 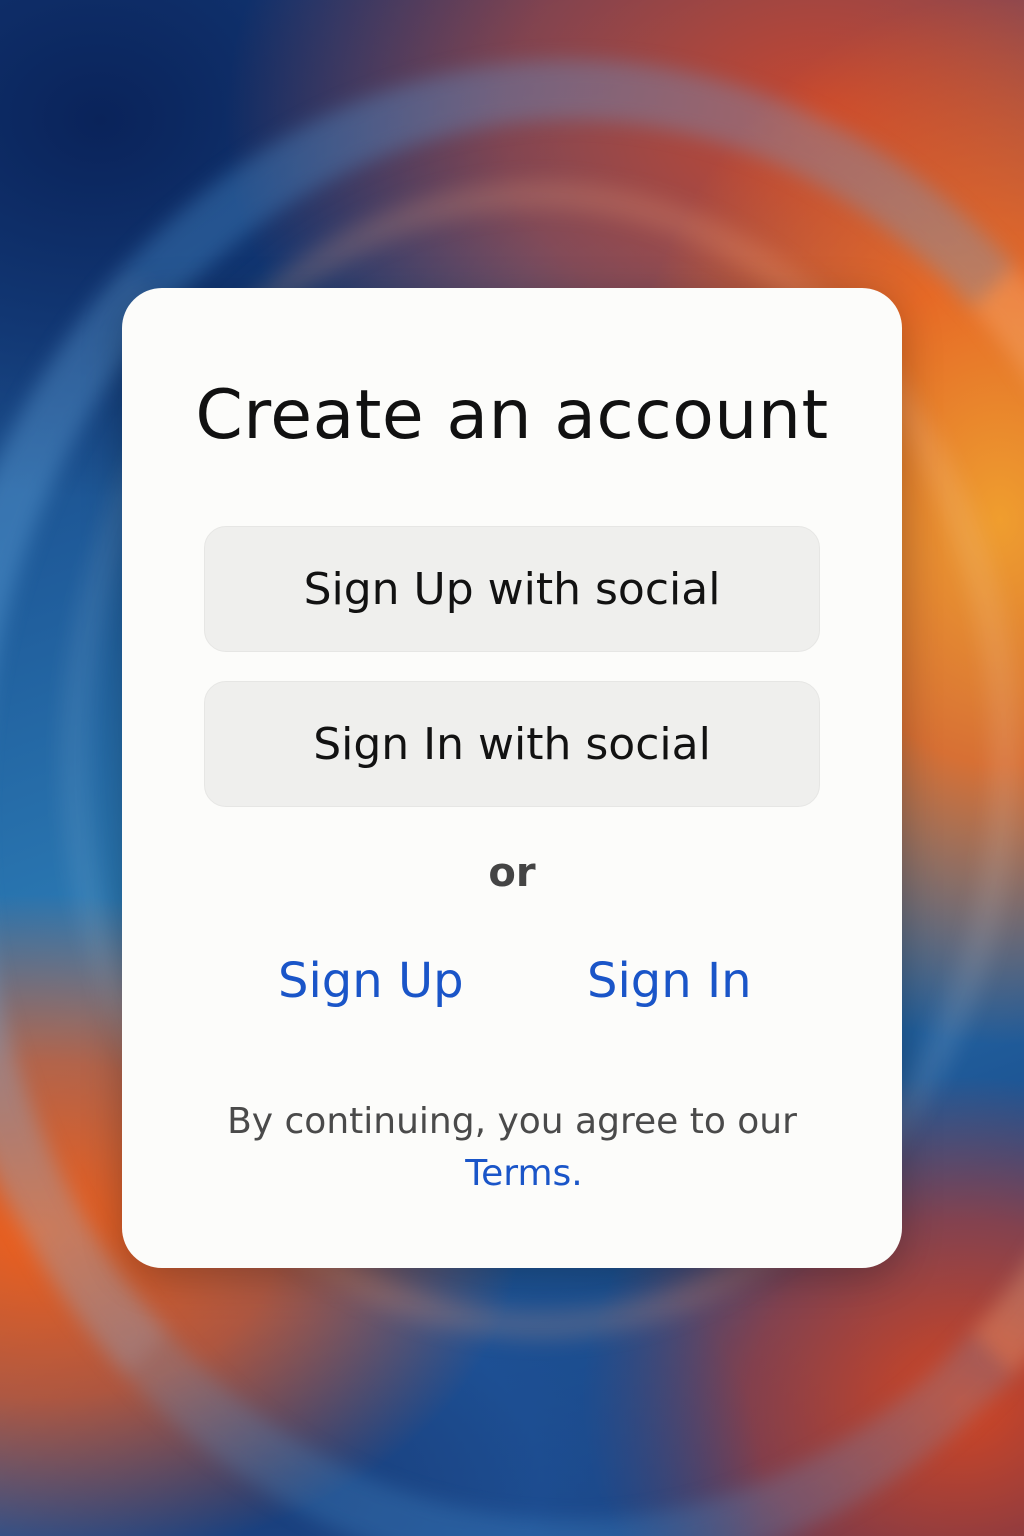 I want to click on sign-in-link: Sign In, so click(x=669, y=981).